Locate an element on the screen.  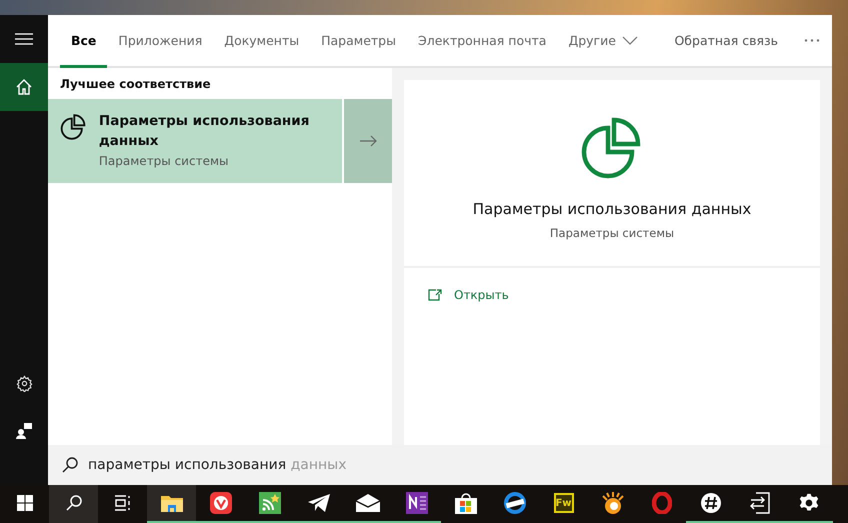
home-button is located at coordinates (24, 87).